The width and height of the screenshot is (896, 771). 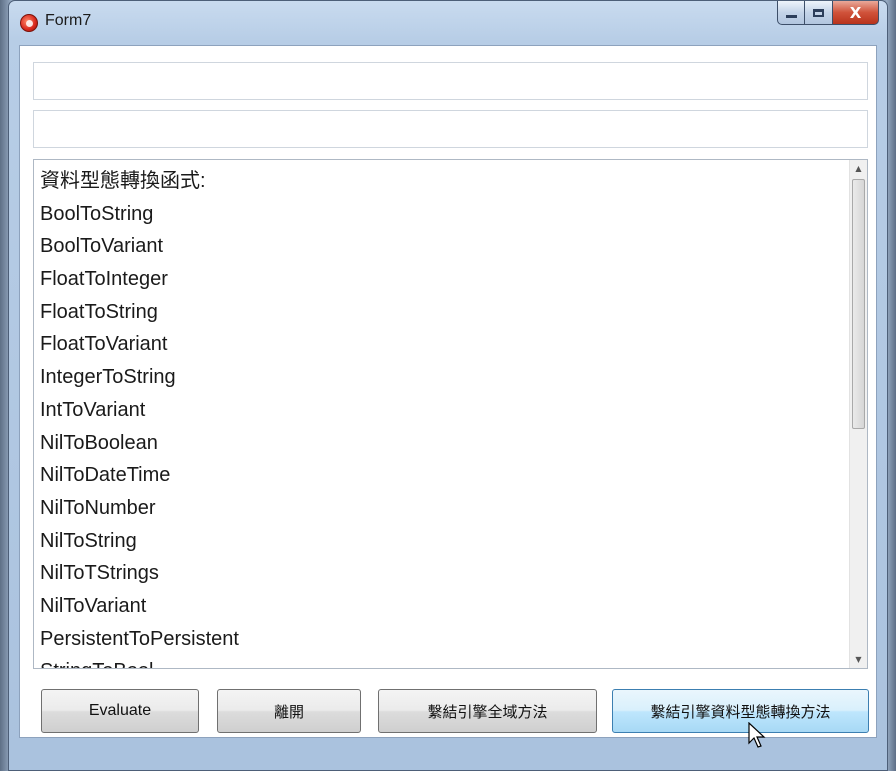 I want to click on list-item: StringToBool, so click(x=443, y=661).